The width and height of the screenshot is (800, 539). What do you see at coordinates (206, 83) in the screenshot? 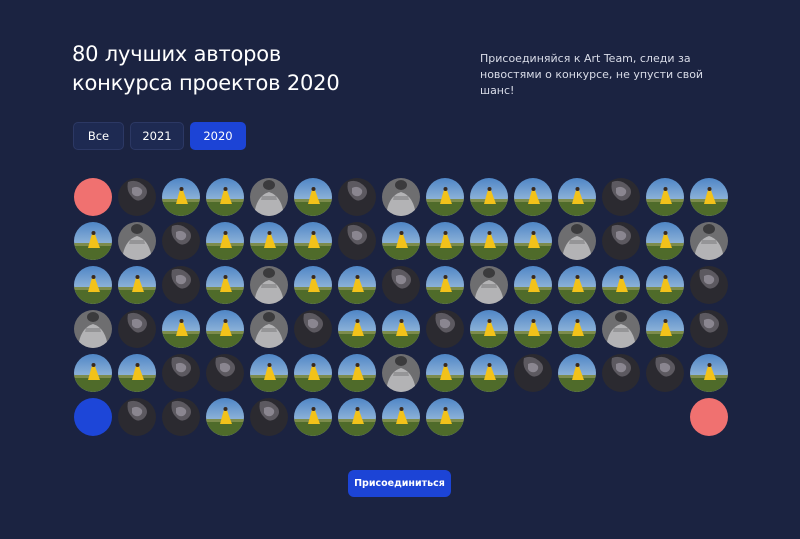
I see `title-line-2: конкурса проектов 2020` at bounding box center [206, 83].